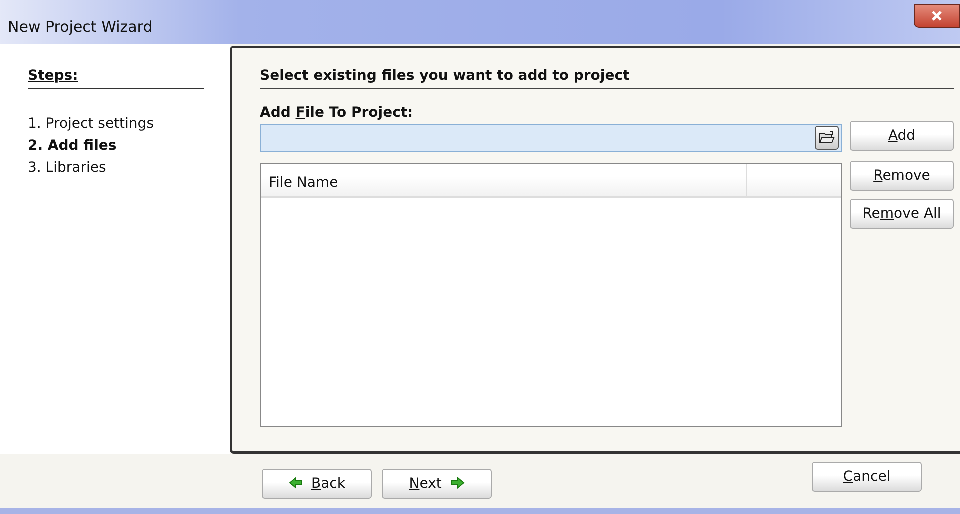  I want to click on next-button: Next, so click(437, 484).